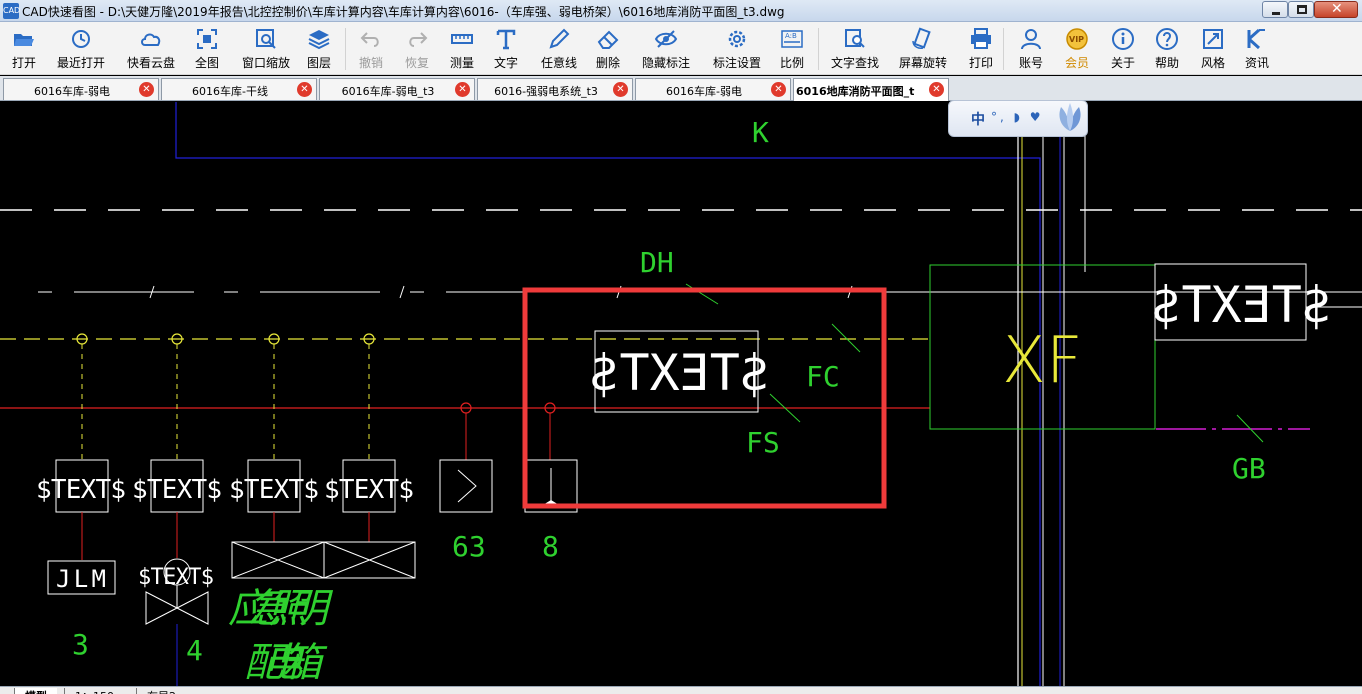 This screenshot has width=1362, height=694. What do you see at coordinates (81, 490) in the screenshot?
I see `text-placeholder-1: $TEXT$` at bounding box center [81, 490].